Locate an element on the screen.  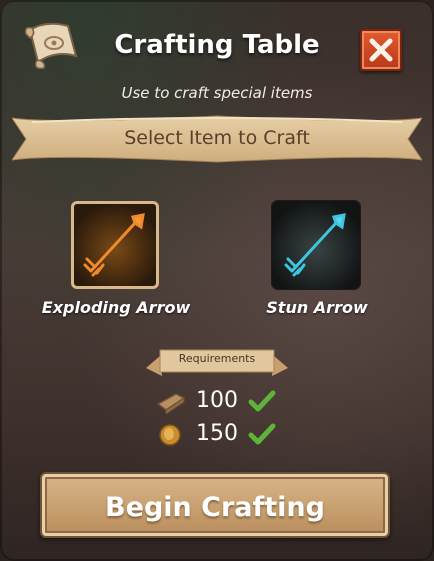
close-icon is located at coordinates (381, 50).